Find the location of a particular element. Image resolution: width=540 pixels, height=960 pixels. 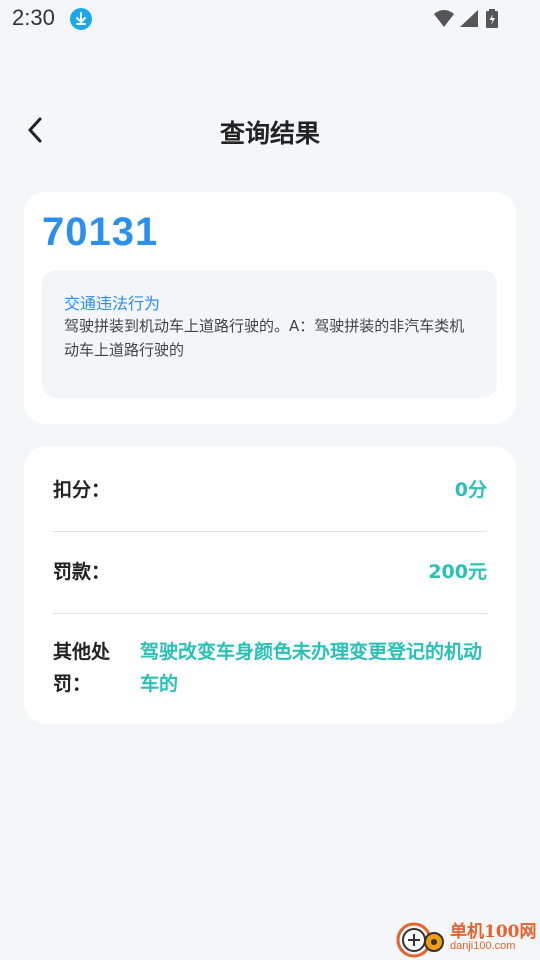

points-label: 扣分： is located at coordinates (82, 490).